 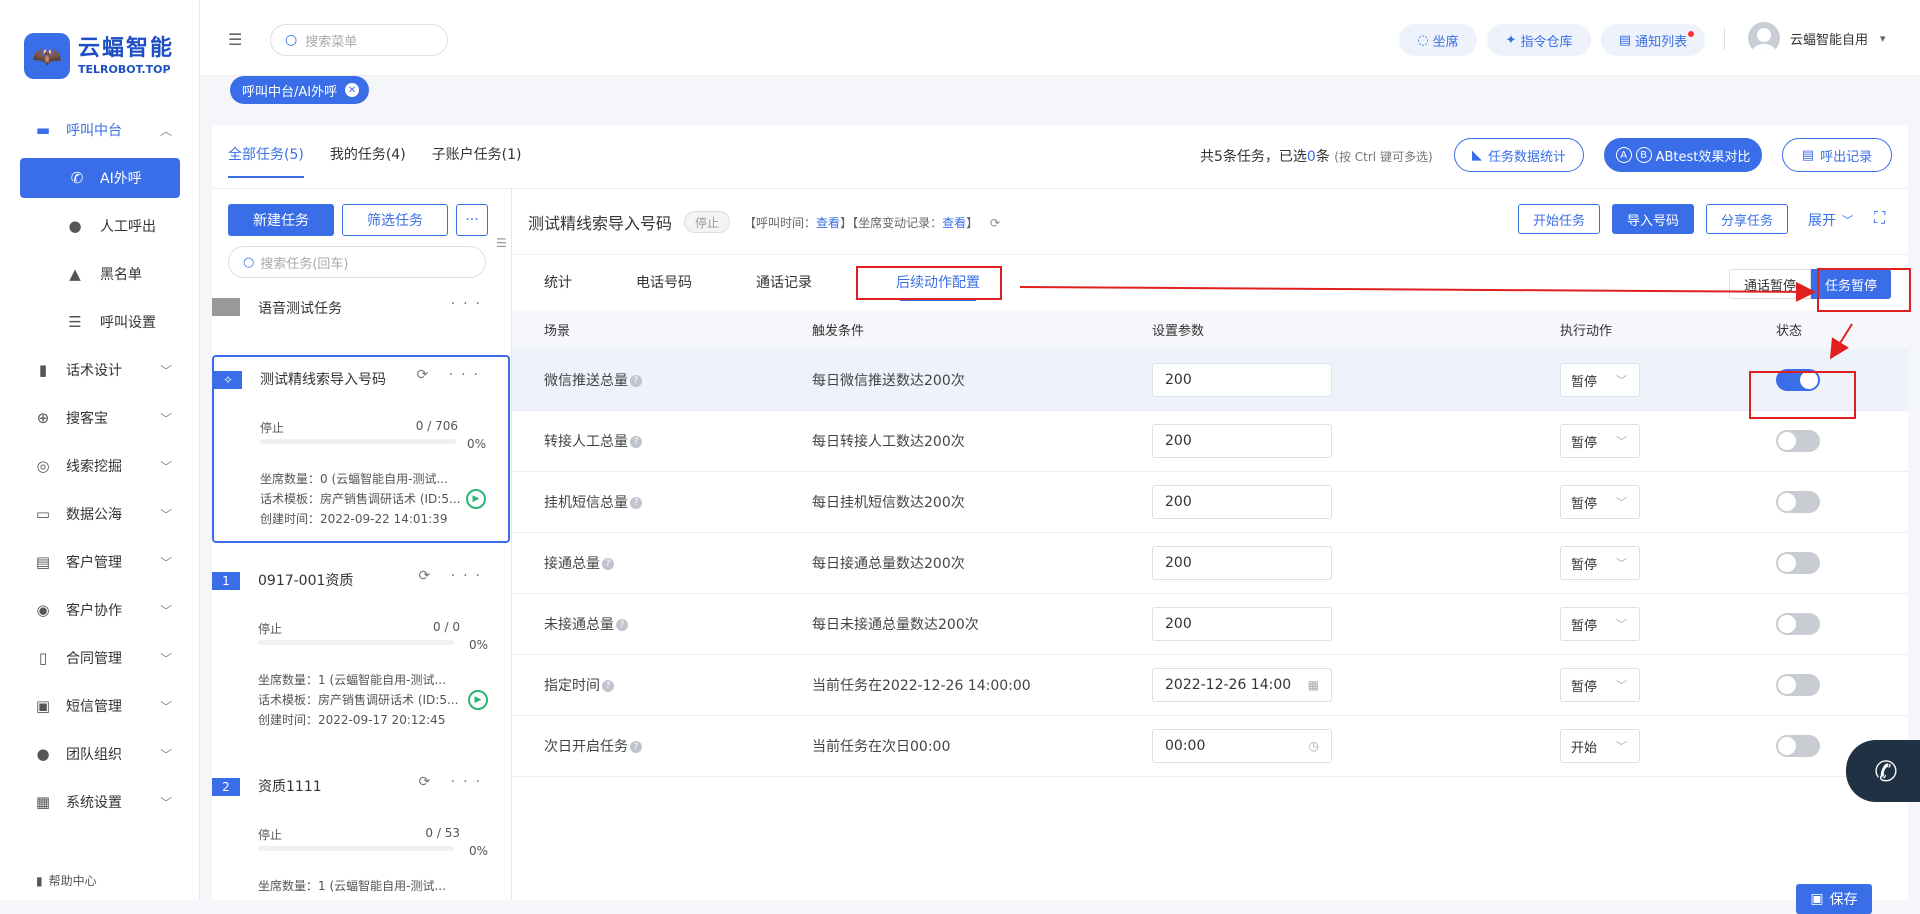 What do you see at coordinates (1436, 320) in the screenshot?
I see `annotation-arrows` at bounding box center [1436, 320].